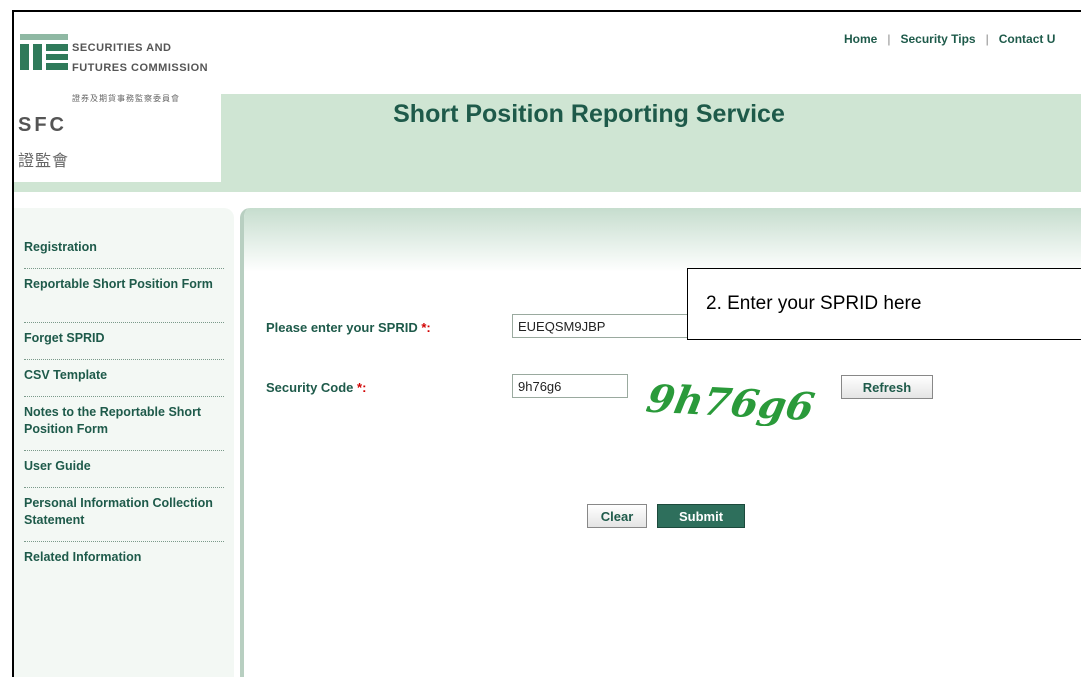 The width and height of the screenshot is (1081, 677). What do you see at coordinates (124, 284) in the screenshot?
I see `sidebar-item-reportable-short-position-form: Reportable Short Position Form` at bounding box center [124, 284].